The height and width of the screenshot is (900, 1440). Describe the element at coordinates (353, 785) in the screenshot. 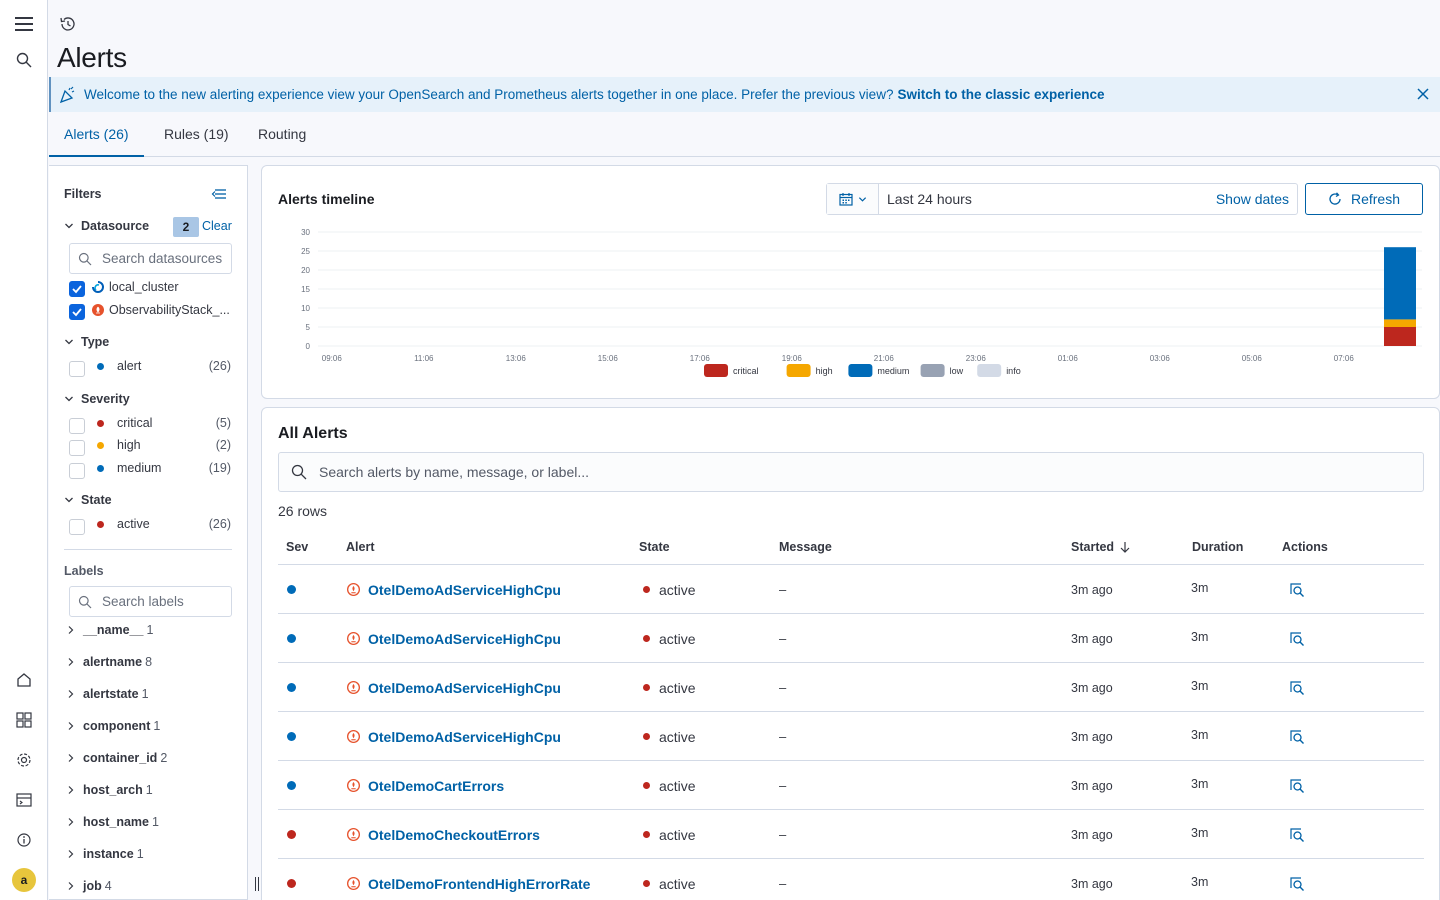

I see `prometheus-icon` at that location.